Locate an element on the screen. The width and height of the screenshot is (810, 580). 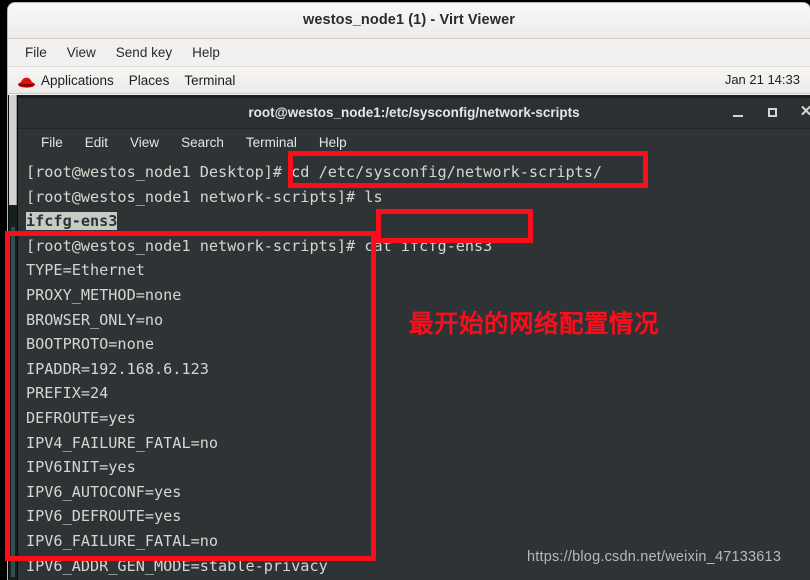
terminal-line: IPV4_FAILURE_FATAL=no is located at coordinates (122, 442).